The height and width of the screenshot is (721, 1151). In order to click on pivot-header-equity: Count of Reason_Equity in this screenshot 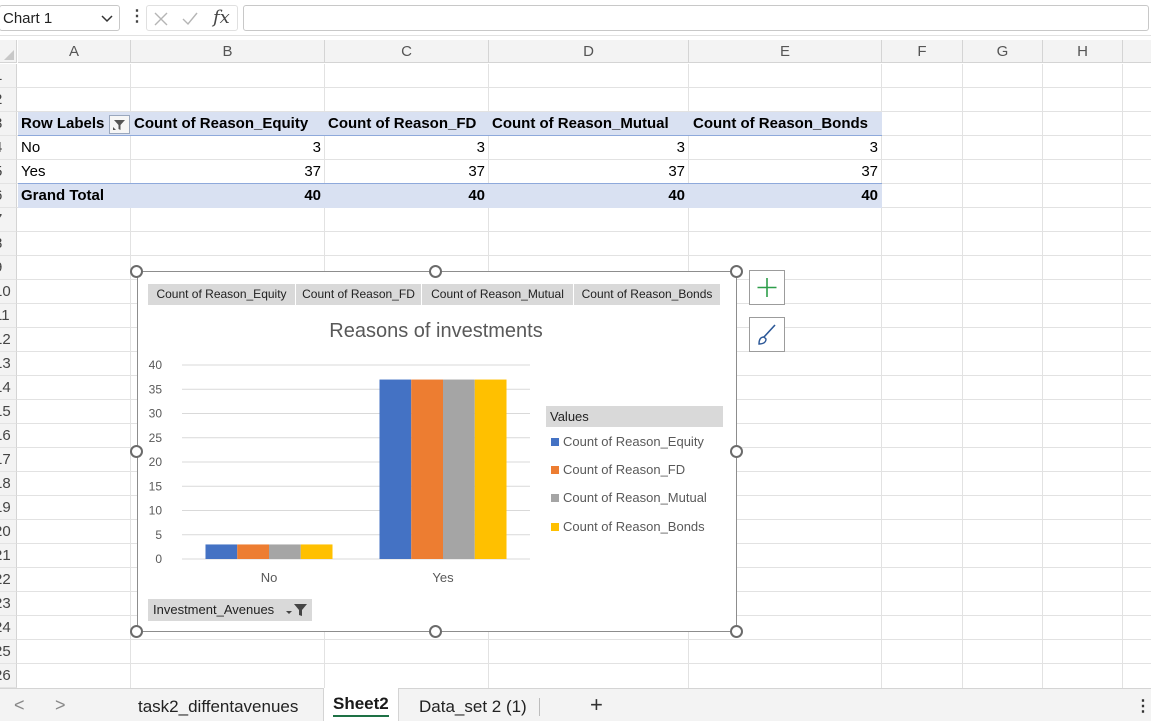, I will do `click(221, 124)`.